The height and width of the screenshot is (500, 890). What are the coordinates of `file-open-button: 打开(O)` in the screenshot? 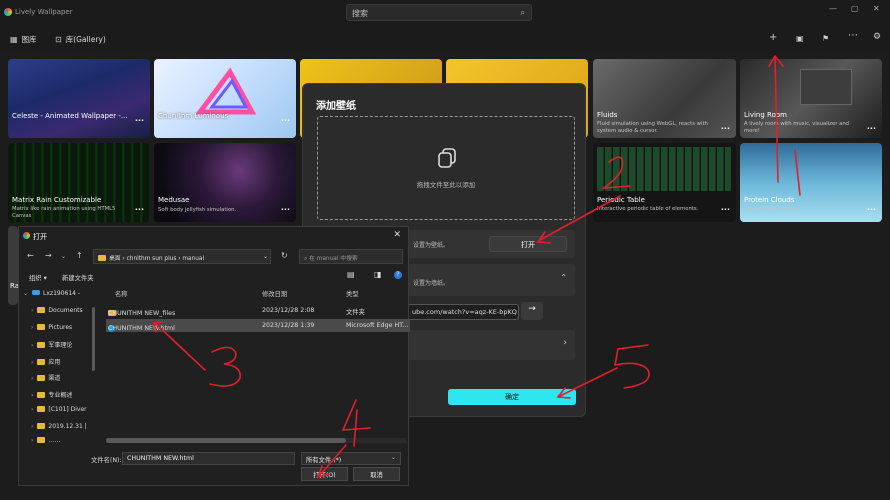 It's located at (324, 474).